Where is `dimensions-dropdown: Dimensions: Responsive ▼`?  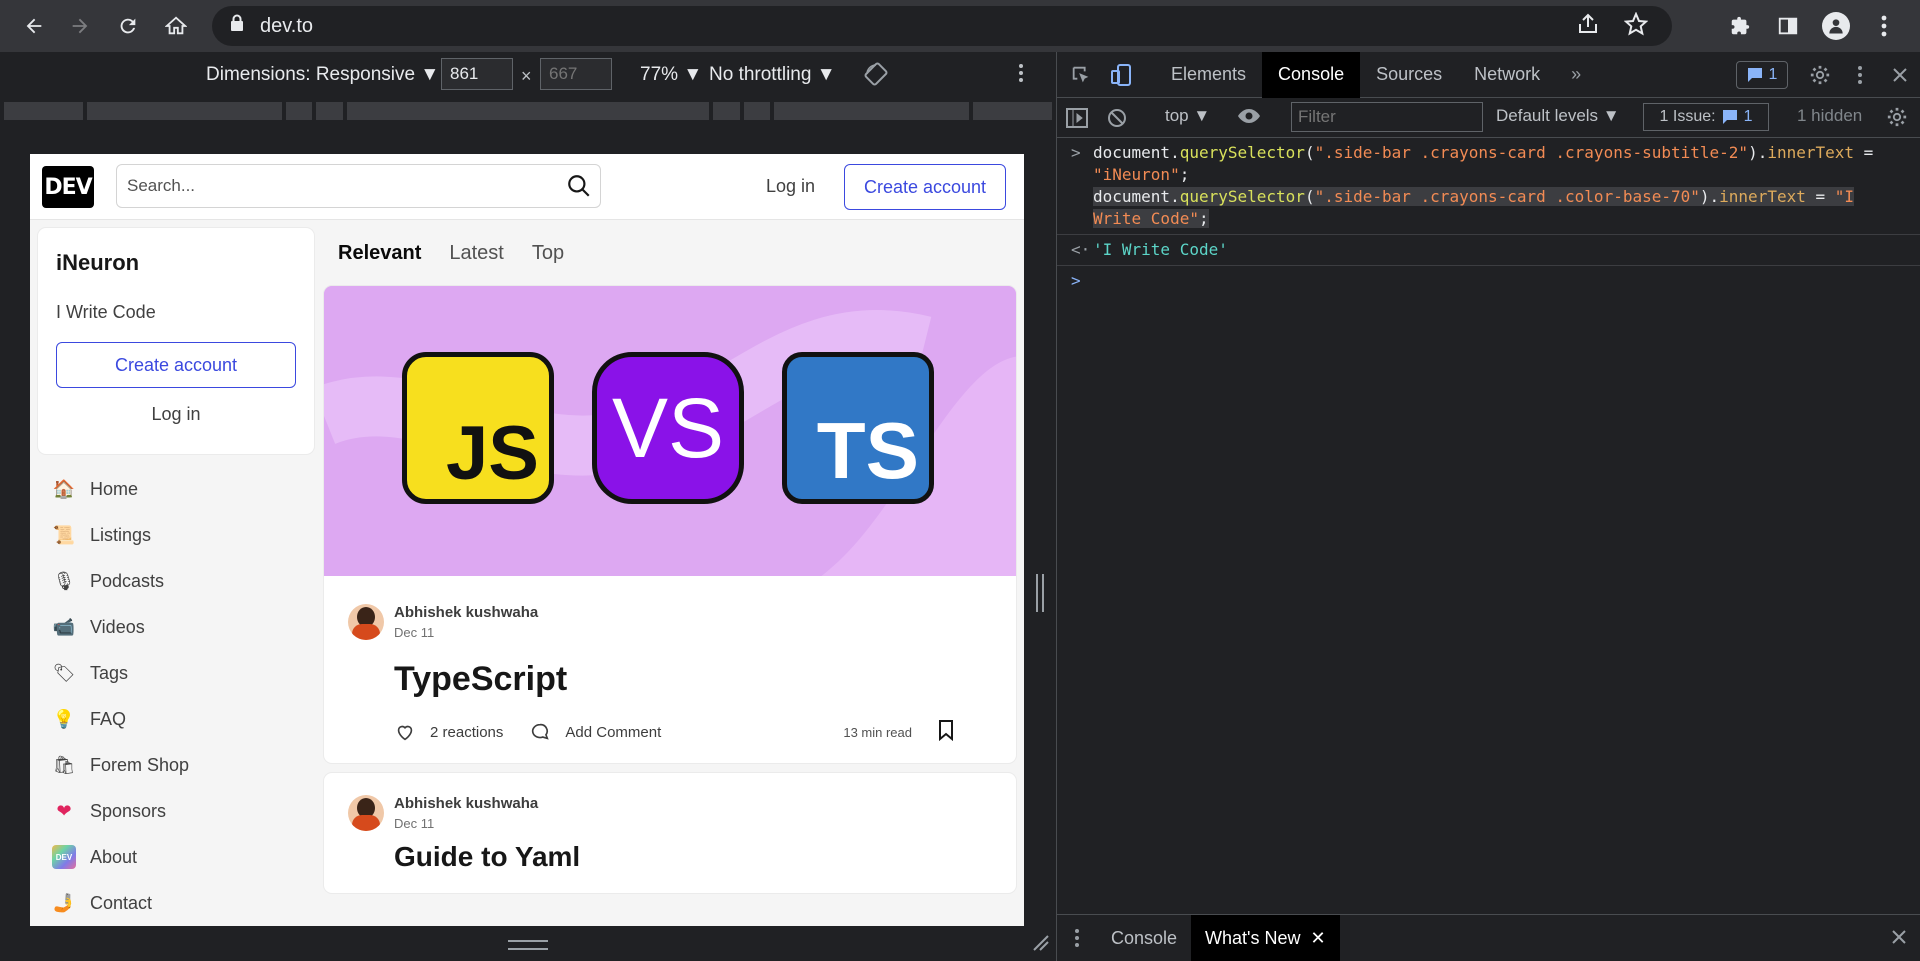 dimensions-dropdown: Dimensions: Responsive ▼ is located at coordinates (322, 75).